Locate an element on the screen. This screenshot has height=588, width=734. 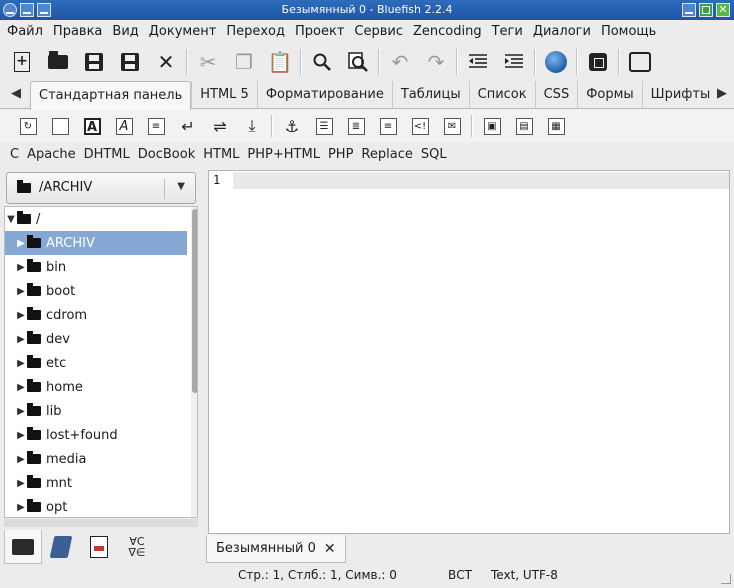
snippet-replace: Replace is located at coordinates (386, 155).